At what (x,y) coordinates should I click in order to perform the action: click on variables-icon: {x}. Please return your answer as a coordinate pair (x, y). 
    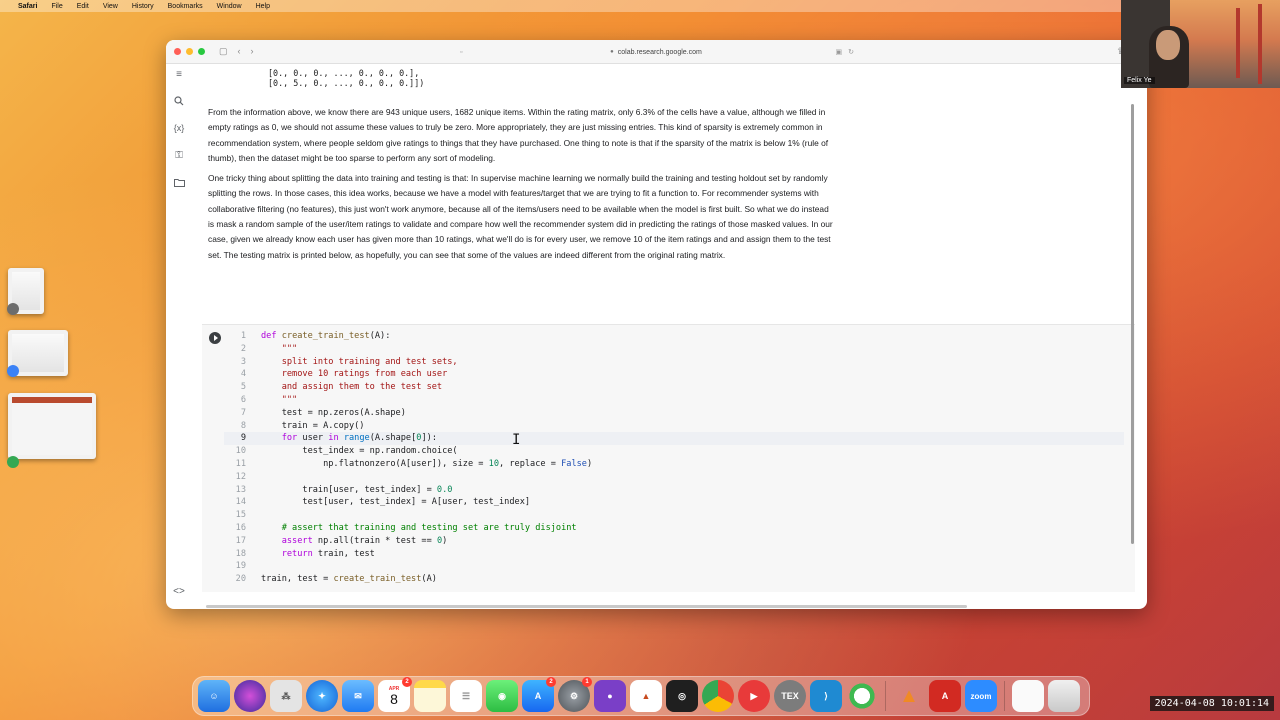
    Looking at the image, I should click on (179, 128).